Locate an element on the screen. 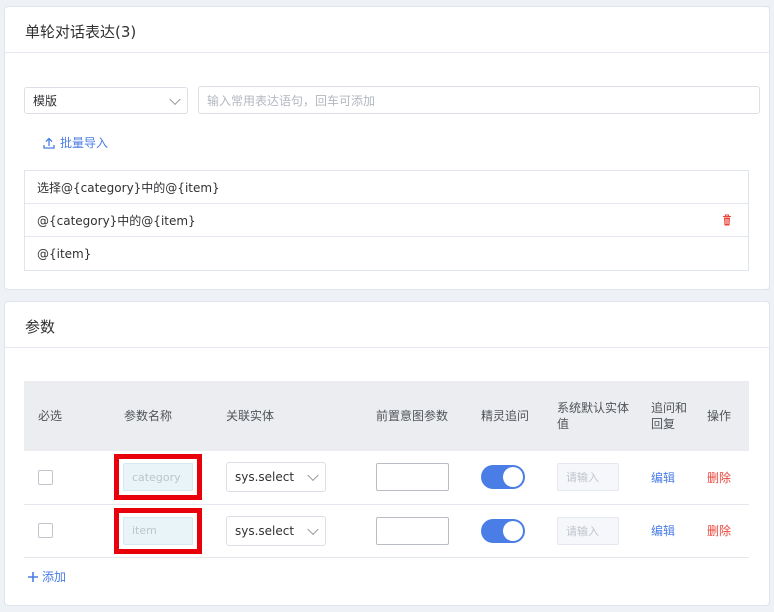  expression-text: 选择@{category}中的@{item} is located at coordinates (128, 187).